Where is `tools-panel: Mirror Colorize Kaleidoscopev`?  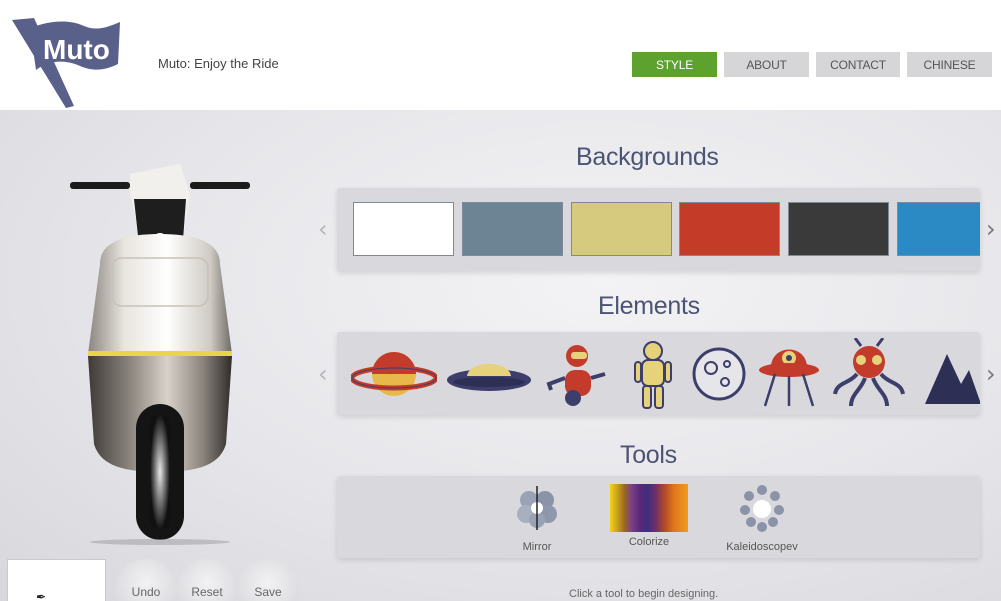
tools-panel: Mirror Colorize Kaleidoscopev is located at coordinates (658, 517).